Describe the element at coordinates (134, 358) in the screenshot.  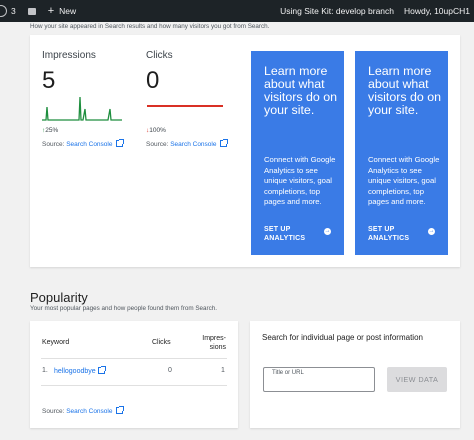
I see `table-header-divider` at that location.